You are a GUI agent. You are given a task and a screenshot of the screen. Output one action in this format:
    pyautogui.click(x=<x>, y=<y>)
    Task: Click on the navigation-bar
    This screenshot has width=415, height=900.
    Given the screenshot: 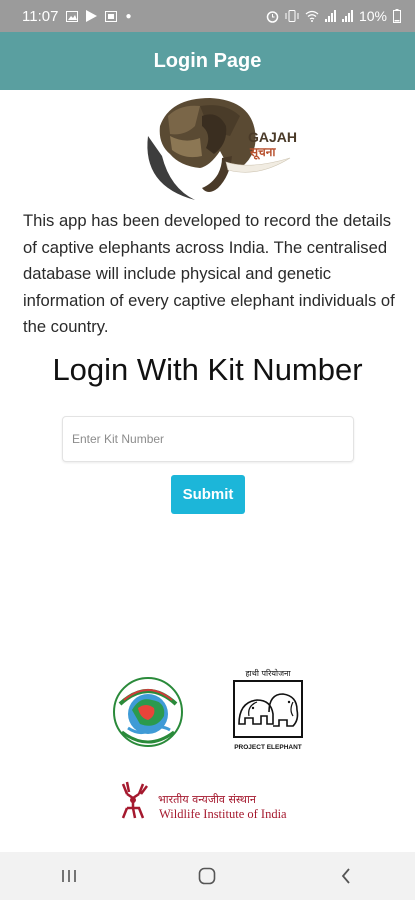 What is the action you would take?
    pyautogui.click(x=207, y=876)
    